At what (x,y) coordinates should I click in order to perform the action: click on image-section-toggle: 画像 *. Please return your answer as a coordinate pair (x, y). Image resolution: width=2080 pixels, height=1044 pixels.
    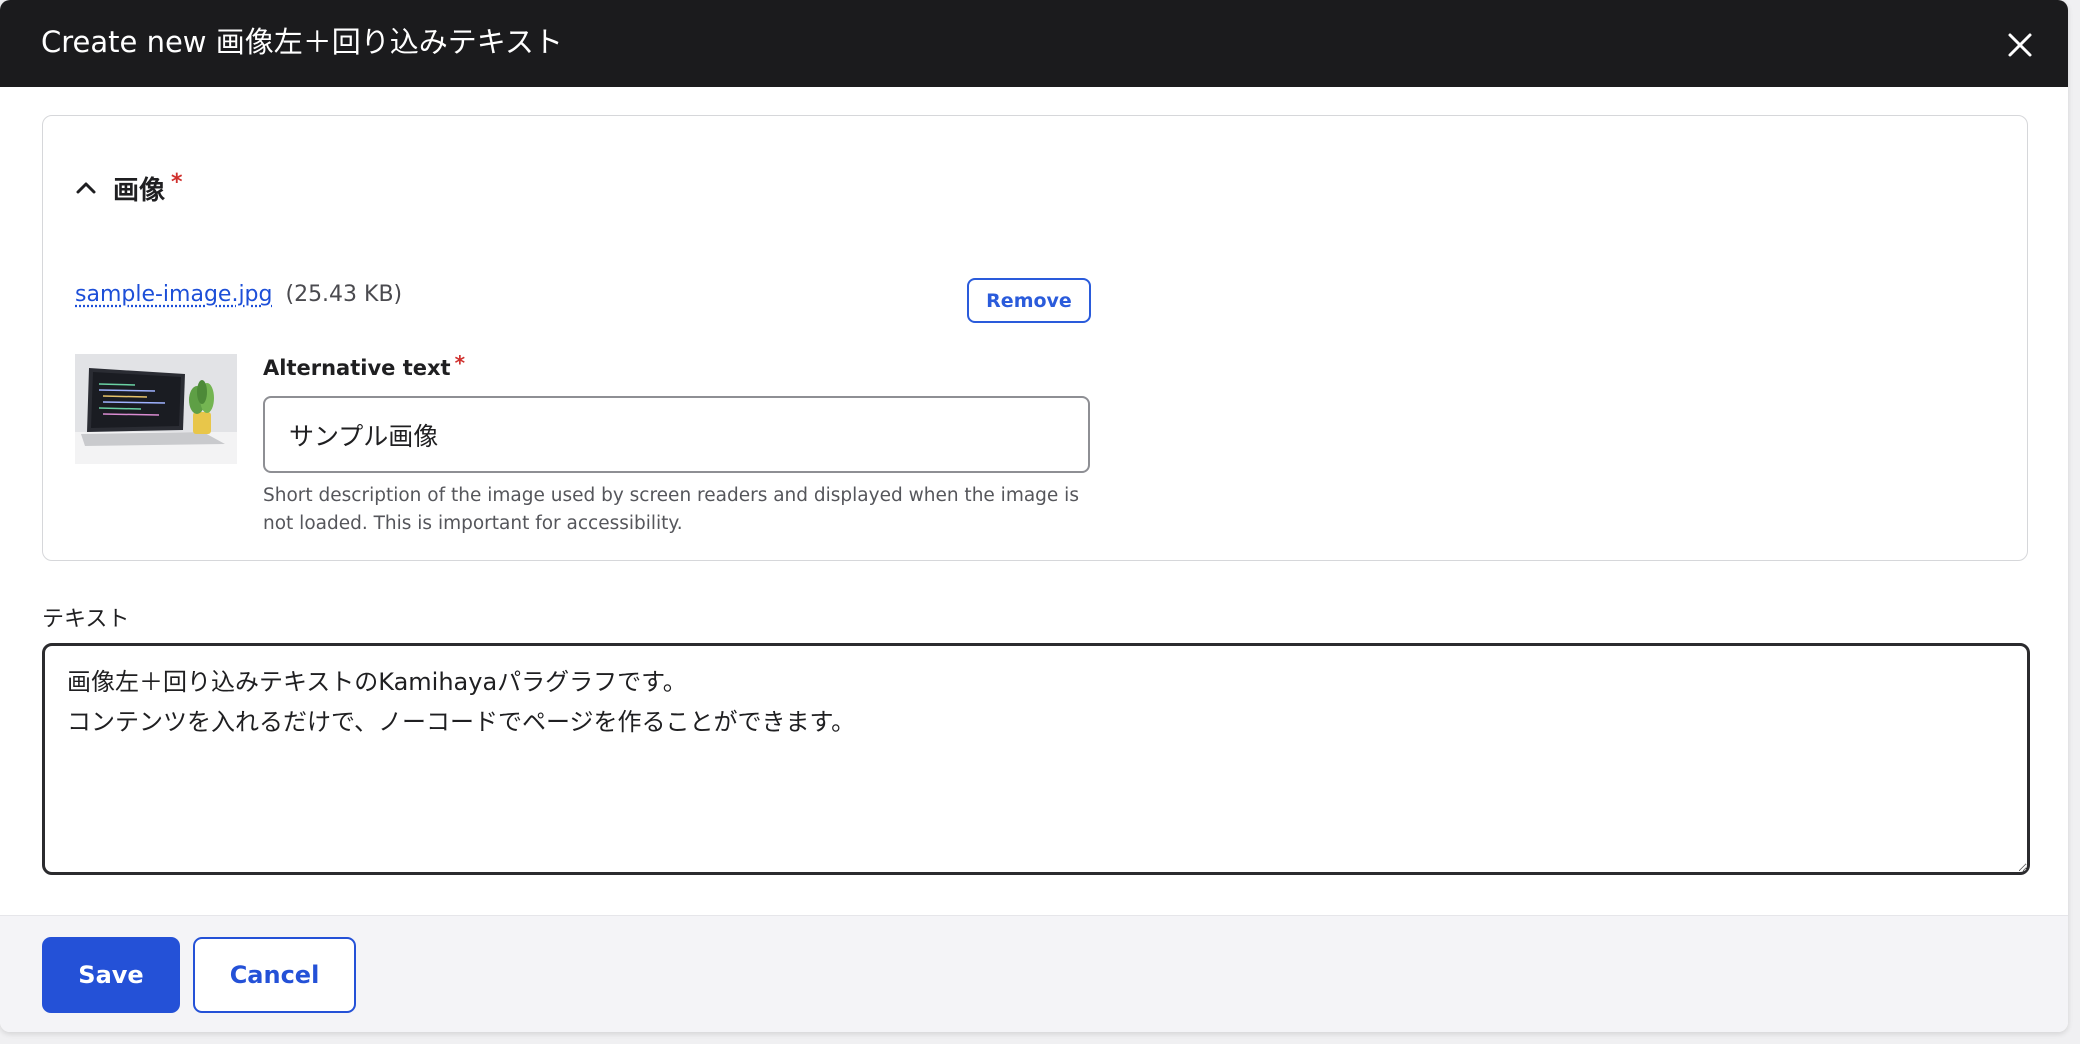
    Looking at the image, I should click on (128, 188).